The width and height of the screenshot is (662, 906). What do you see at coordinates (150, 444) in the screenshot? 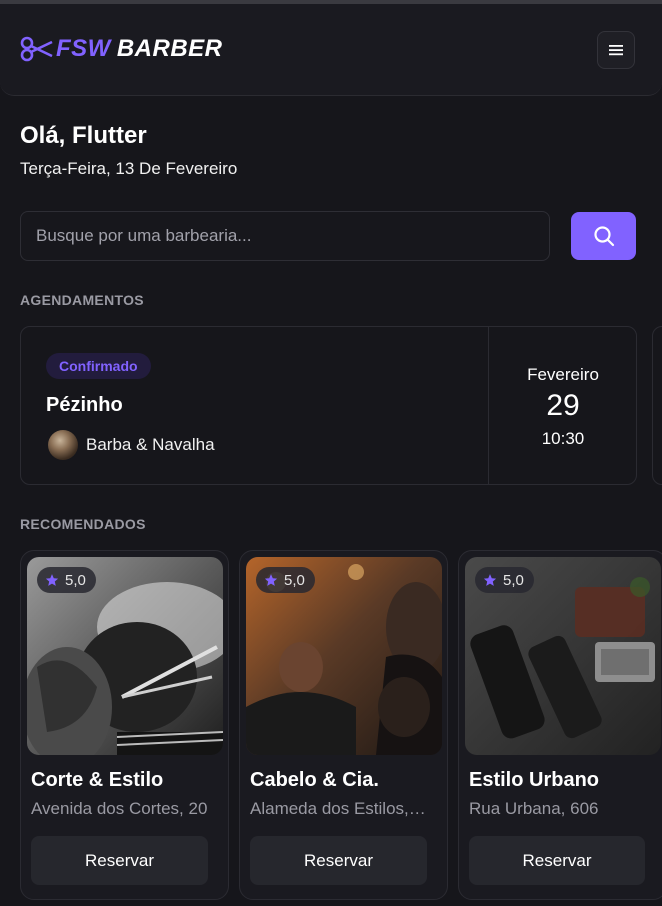
I see `booking-shop-name: Barba & Navalha` at bounding box center [150, 444].